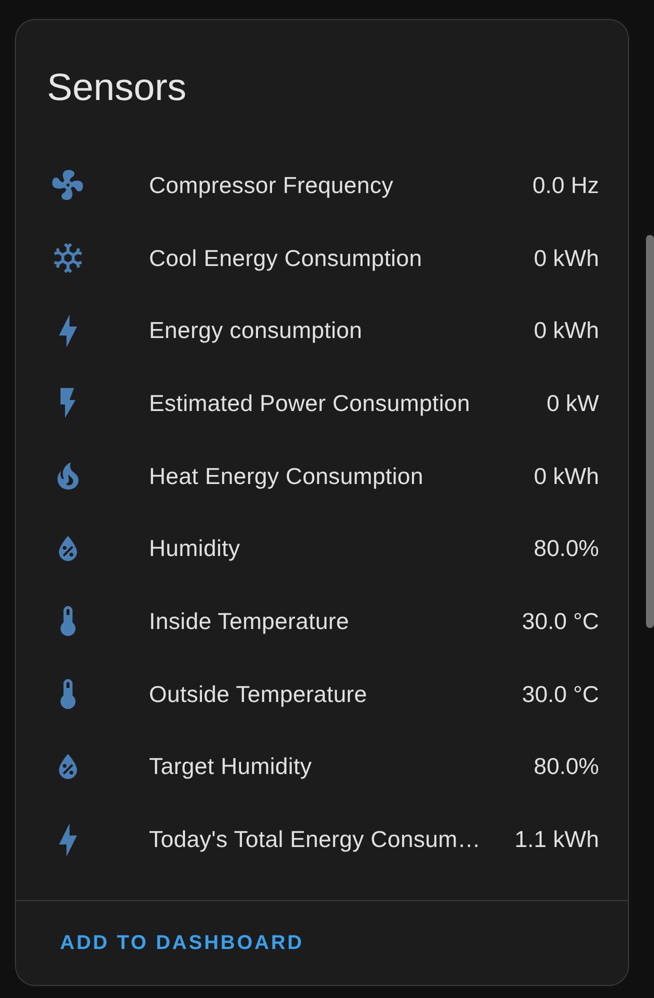 Image resolution: width=654 pixels, height=998 pixels. What do you see at coordinates (258, 694) in the screenshot?
I see `sensor-name: Outside Temperature` at bounding box center [258, 694].